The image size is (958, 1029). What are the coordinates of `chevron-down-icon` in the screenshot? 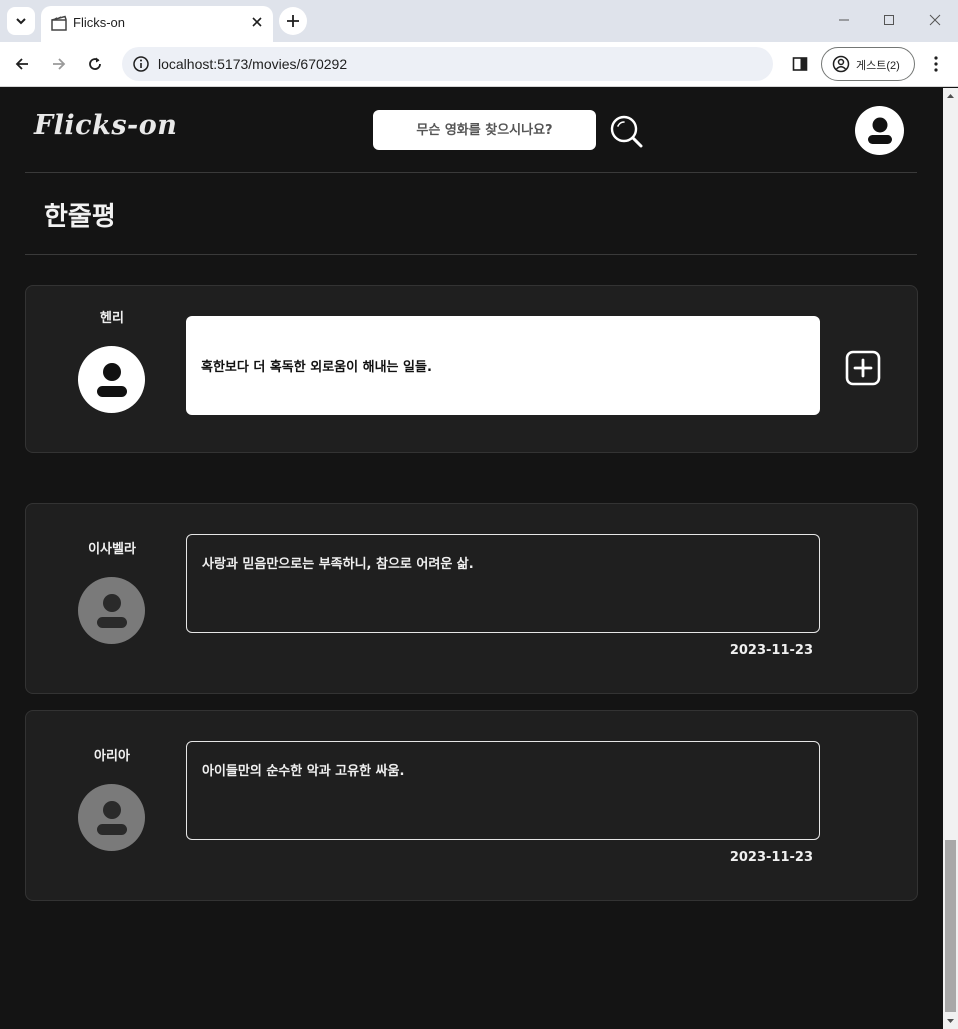 It's located at (21, 21).